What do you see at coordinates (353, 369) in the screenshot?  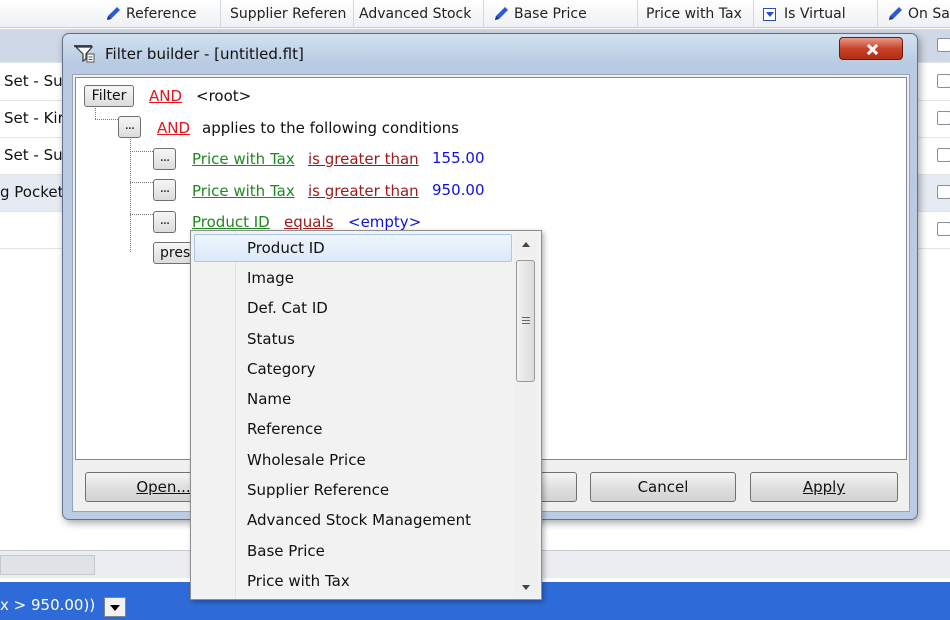 I see `list-item: Category` at bounding box center [353, 369].